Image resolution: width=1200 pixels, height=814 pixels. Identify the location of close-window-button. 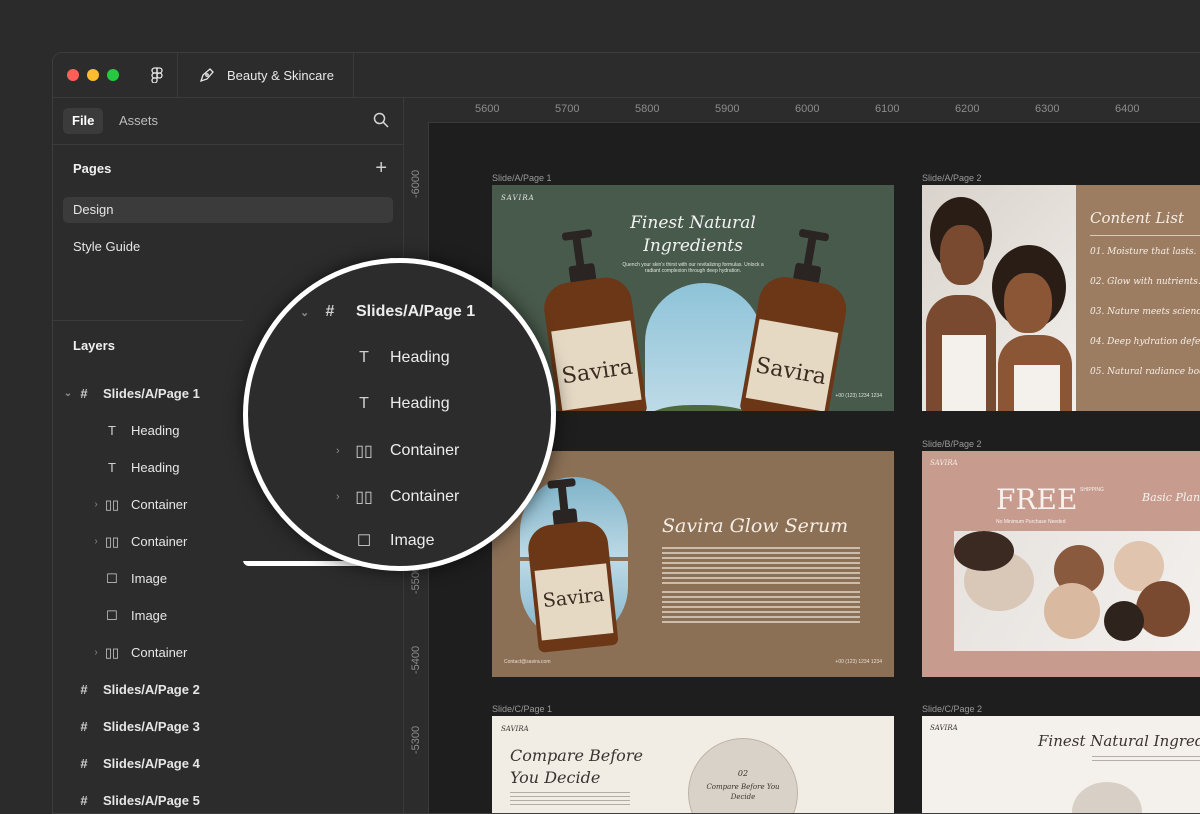
(73, 75).